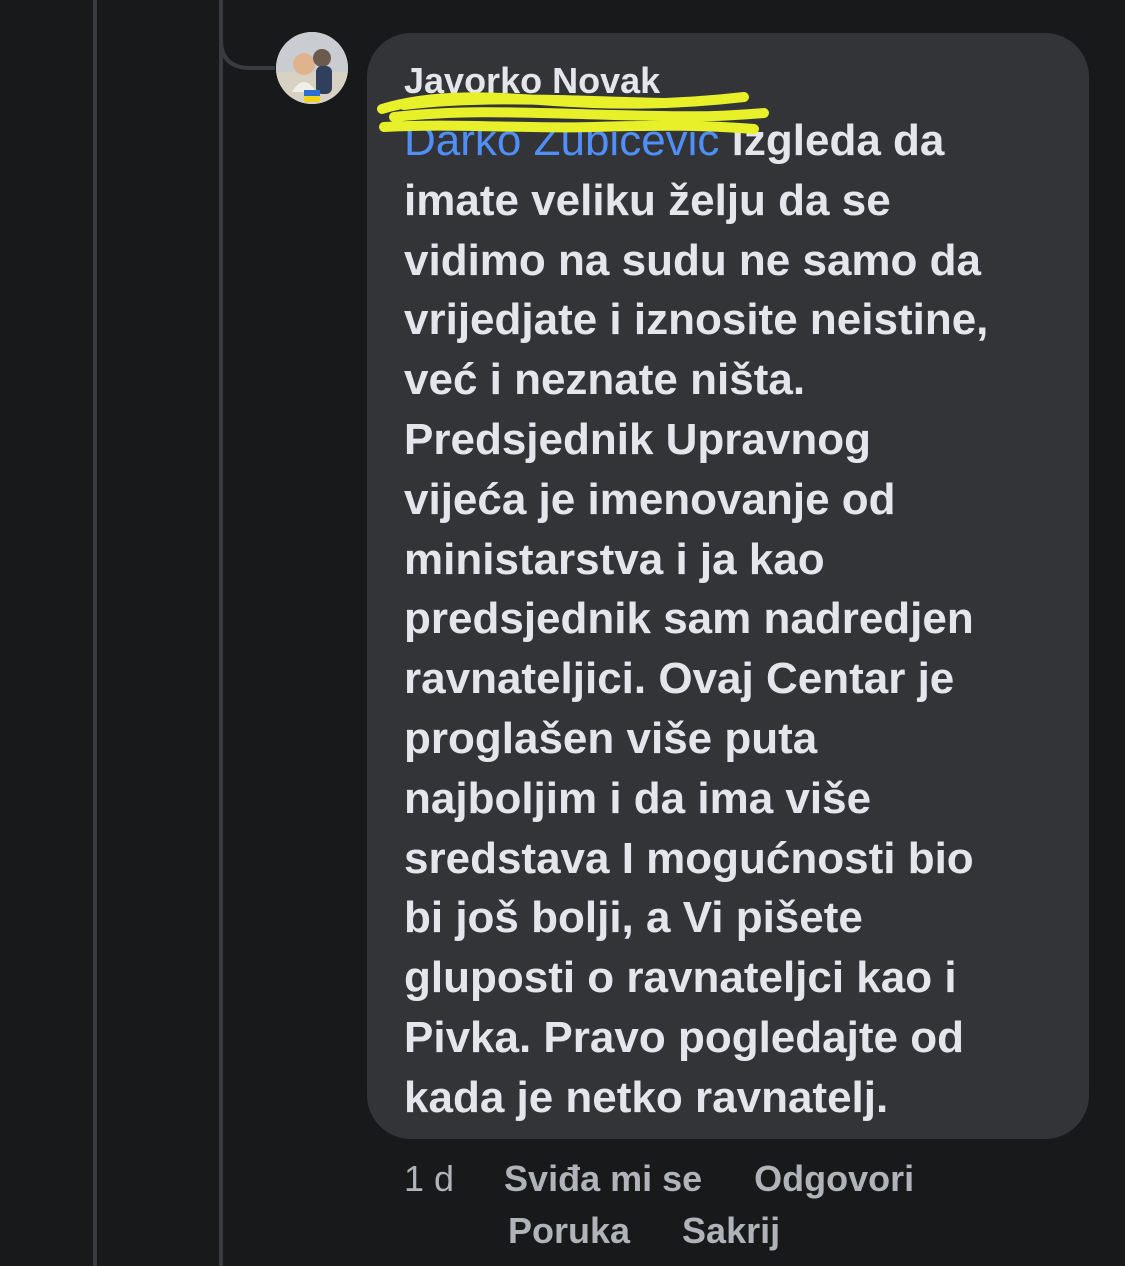 This screenshot has width=1125, height=1266. Describe the element at coordinates (605, 380) in the screenshot. I see `comment-line: već i neznate ništa.` at that location.